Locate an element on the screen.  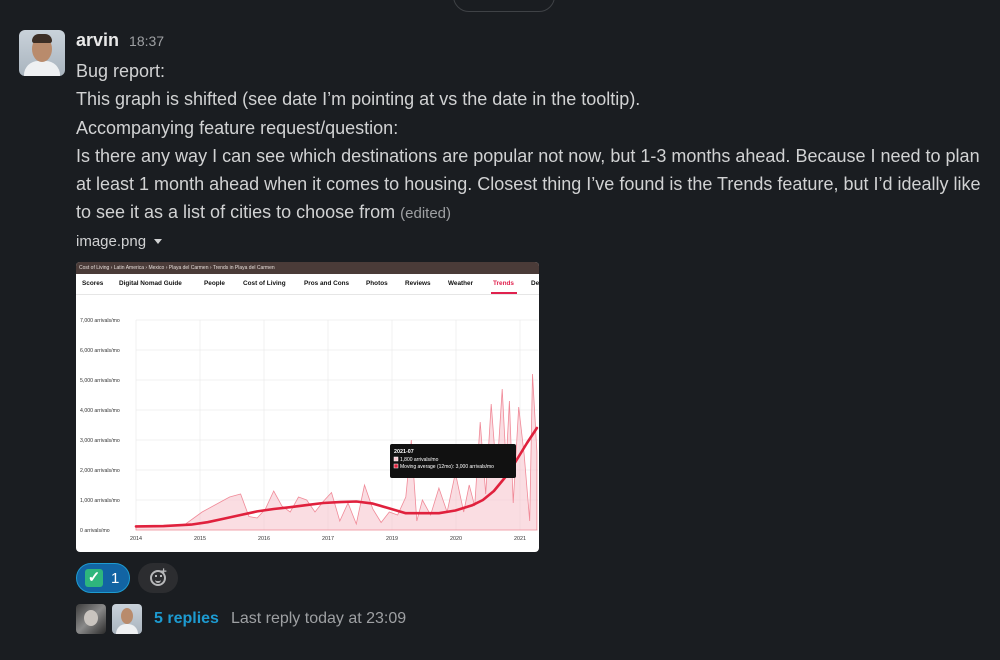
x-tick-label: 2019 is located at coordinates (392, 539).